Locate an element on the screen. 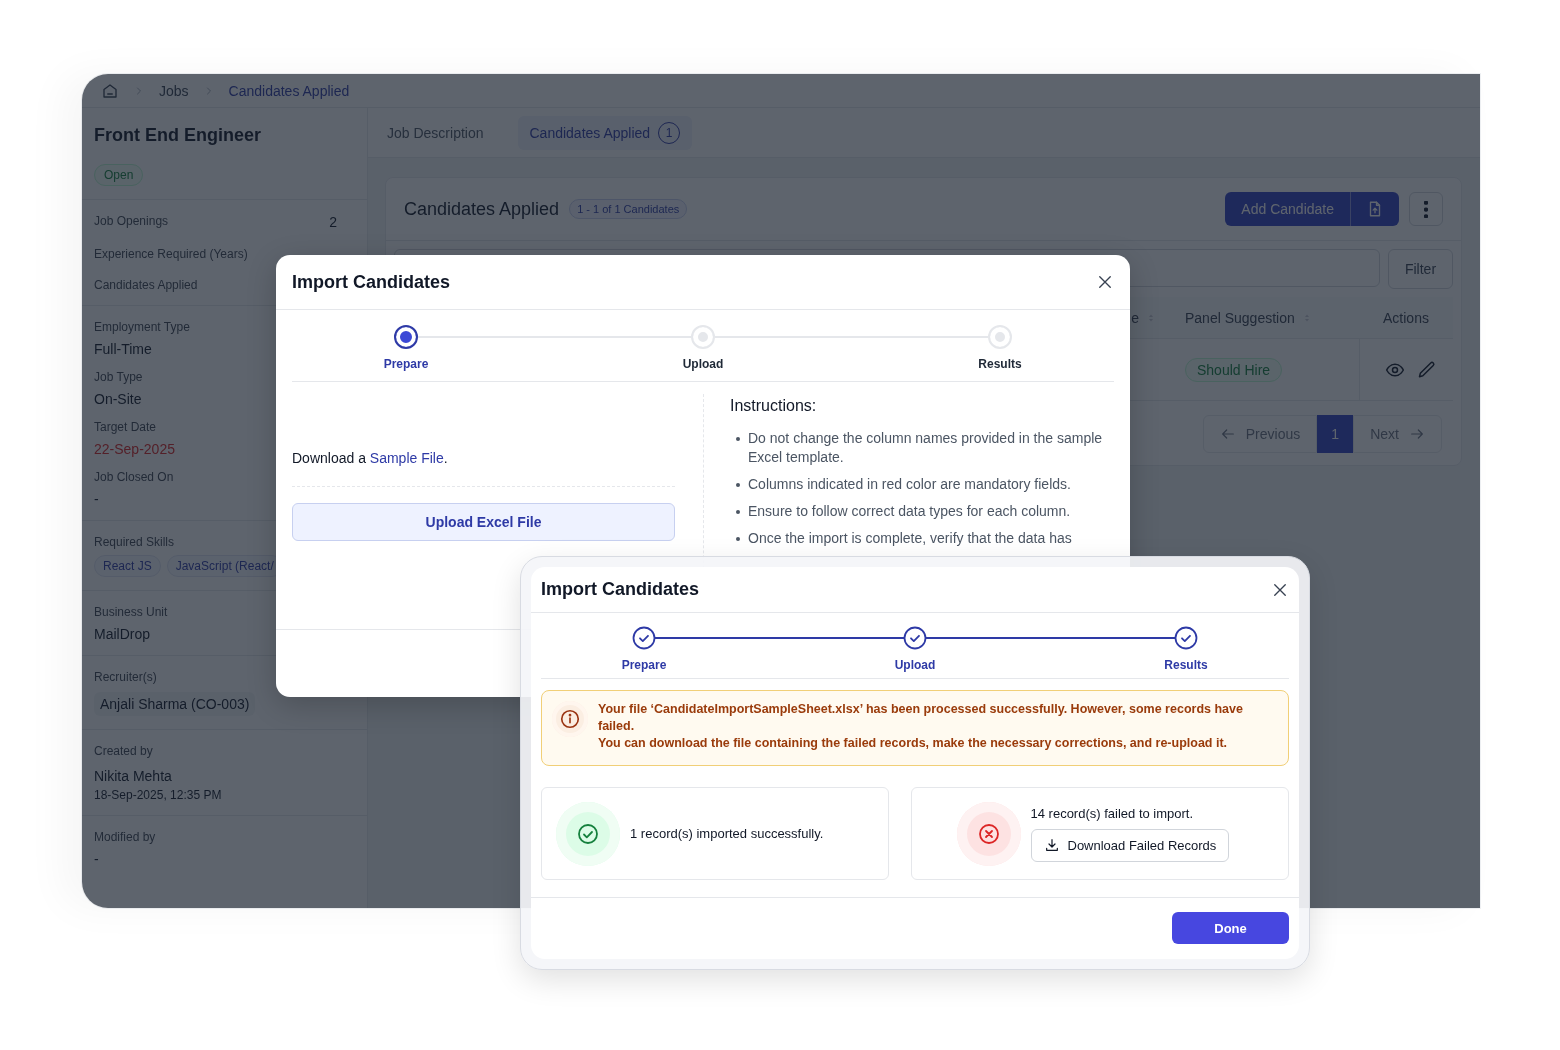  info-icon is located at coordinates (570, 719).